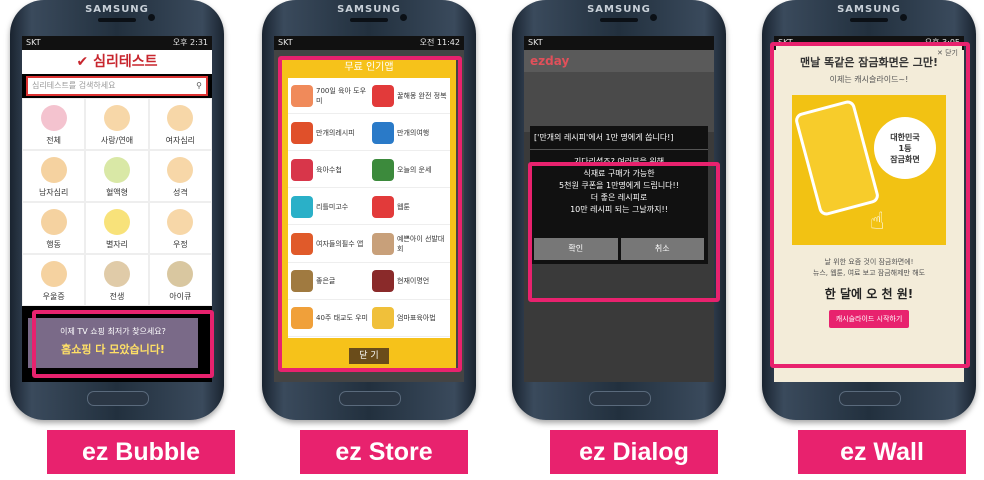 This screenshot has width=984, height=480. What do you see at coordinates (74, 85) in the screenshot?
I see `search-placeholder: 심리테스트를 검색하세요` at bounding box center [74, 85].